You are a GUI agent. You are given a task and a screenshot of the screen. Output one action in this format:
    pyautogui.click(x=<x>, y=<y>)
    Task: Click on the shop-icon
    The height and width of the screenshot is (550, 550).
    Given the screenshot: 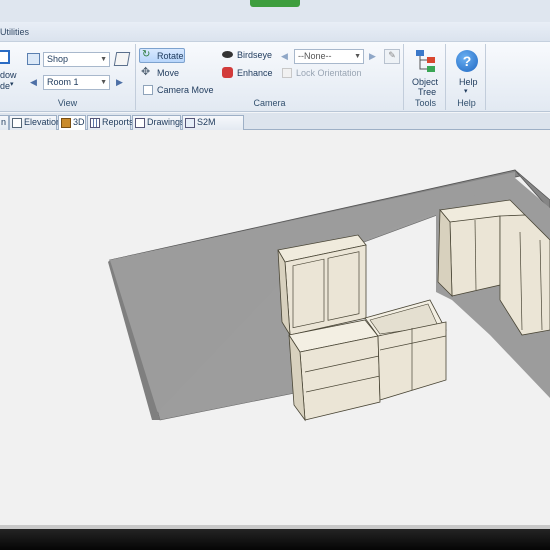 What is the action you would take?
    pyautogui.click(x=33, y=59)
    